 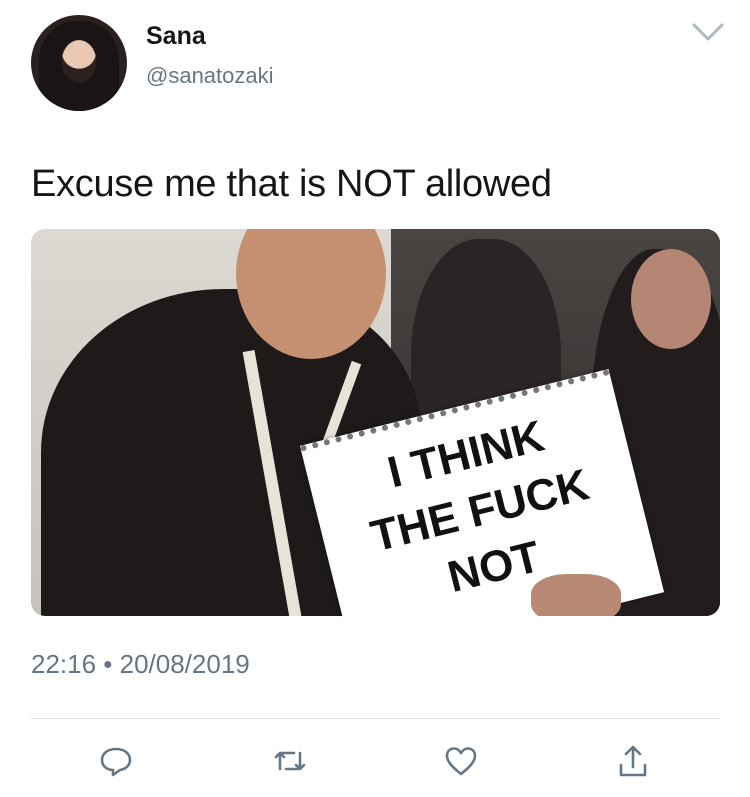 What do you see at coordinates (708, 32) in the screenshot?
I see `chevron-down-icon` at bounding box center [708, 32].